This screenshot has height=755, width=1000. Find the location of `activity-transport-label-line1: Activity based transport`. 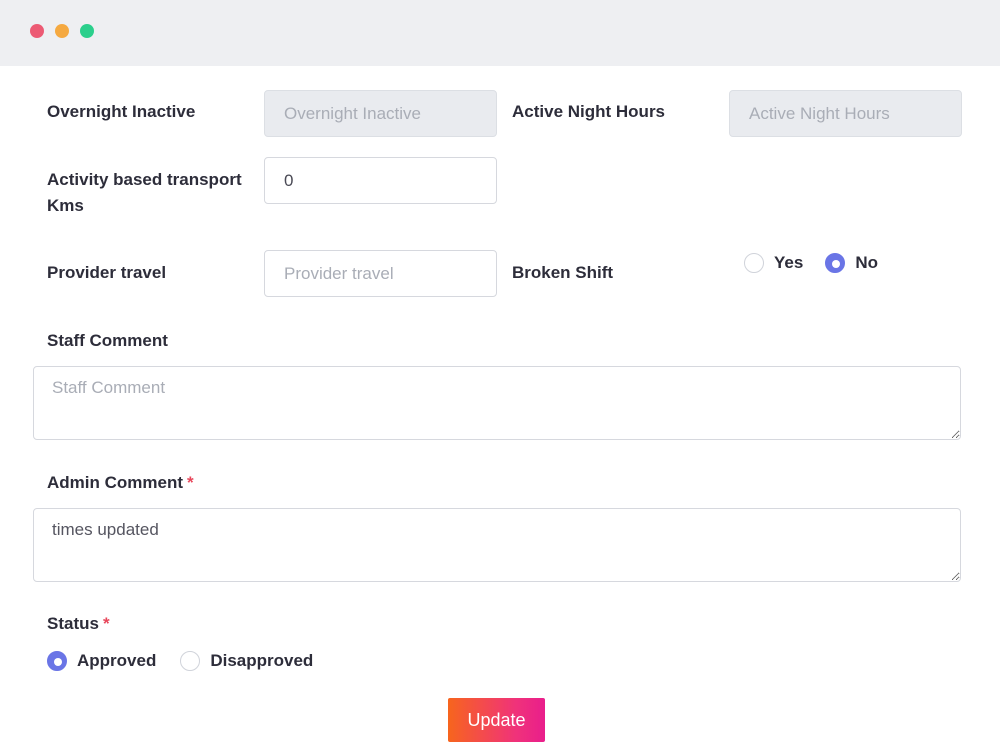

activity-transport-label-line1: Activity based transport is located at coordinates (144, 179).